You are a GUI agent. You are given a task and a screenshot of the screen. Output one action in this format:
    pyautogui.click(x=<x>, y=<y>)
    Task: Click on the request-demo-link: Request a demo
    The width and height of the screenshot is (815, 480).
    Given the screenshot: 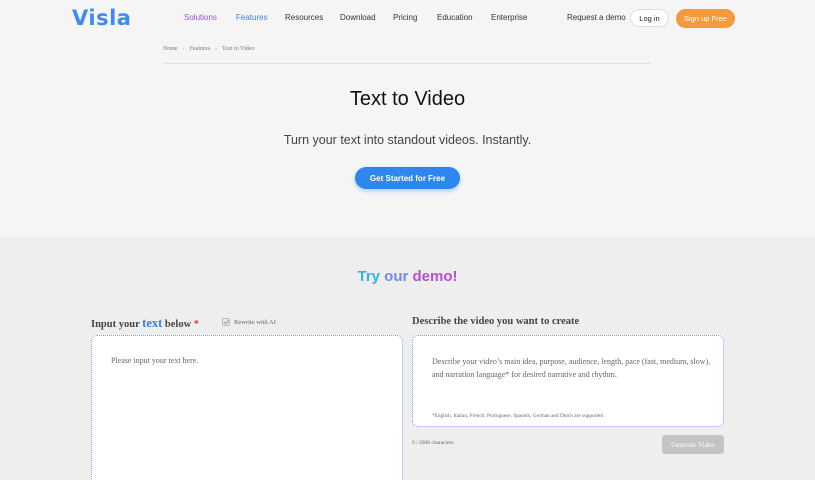 What is the action you would take?
    pyautogui.click(x=596, y=17)
    